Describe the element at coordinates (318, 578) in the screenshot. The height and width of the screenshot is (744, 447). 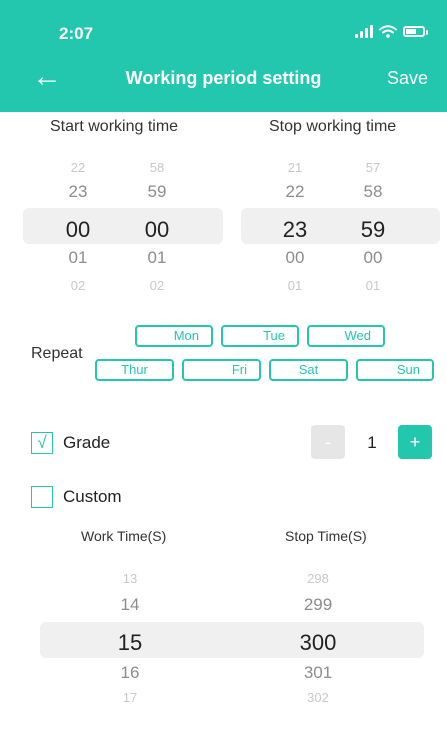
I see `wheel-item: 298` at that location.